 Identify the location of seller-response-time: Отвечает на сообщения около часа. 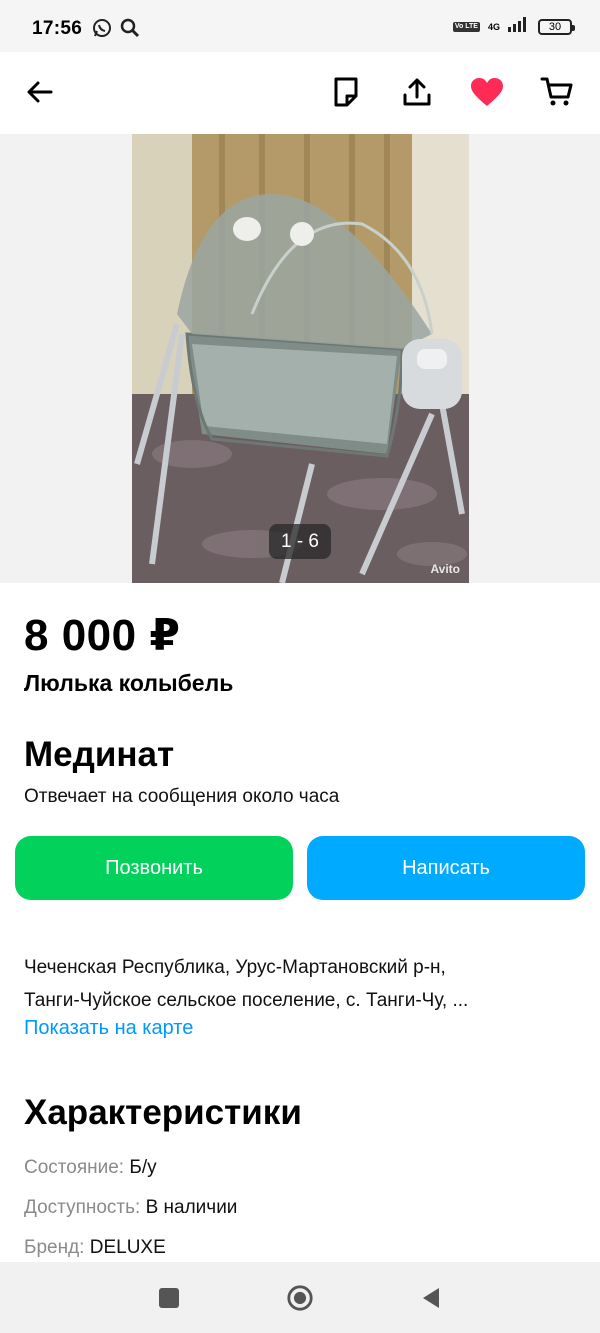
(182, 796).